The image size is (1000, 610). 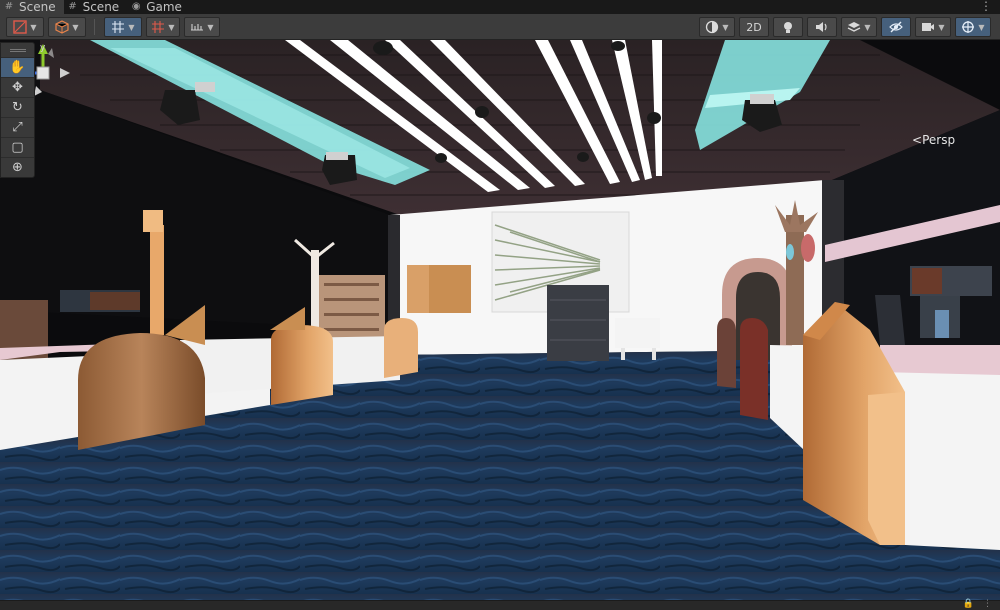 I want to click on rotate-tool: ↻, so click(x=17, y=107).